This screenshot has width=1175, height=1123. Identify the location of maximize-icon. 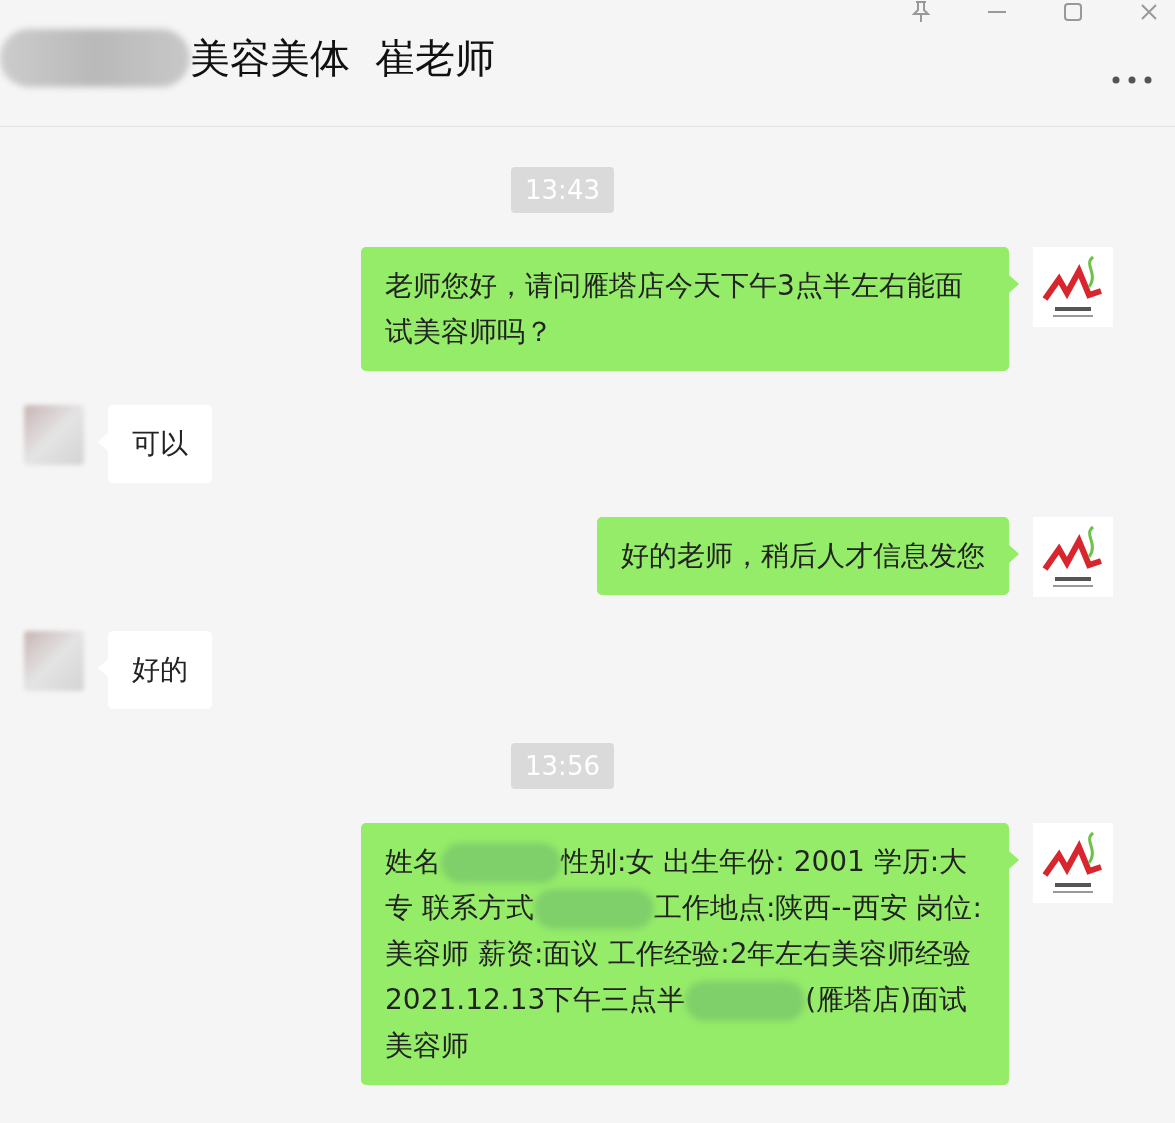
(1073, 12).